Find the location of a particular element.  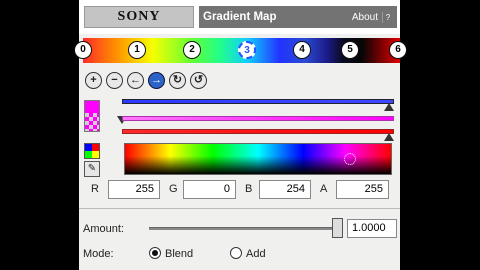

previous-stop-icon: ← is located at coordinates (135, 80).